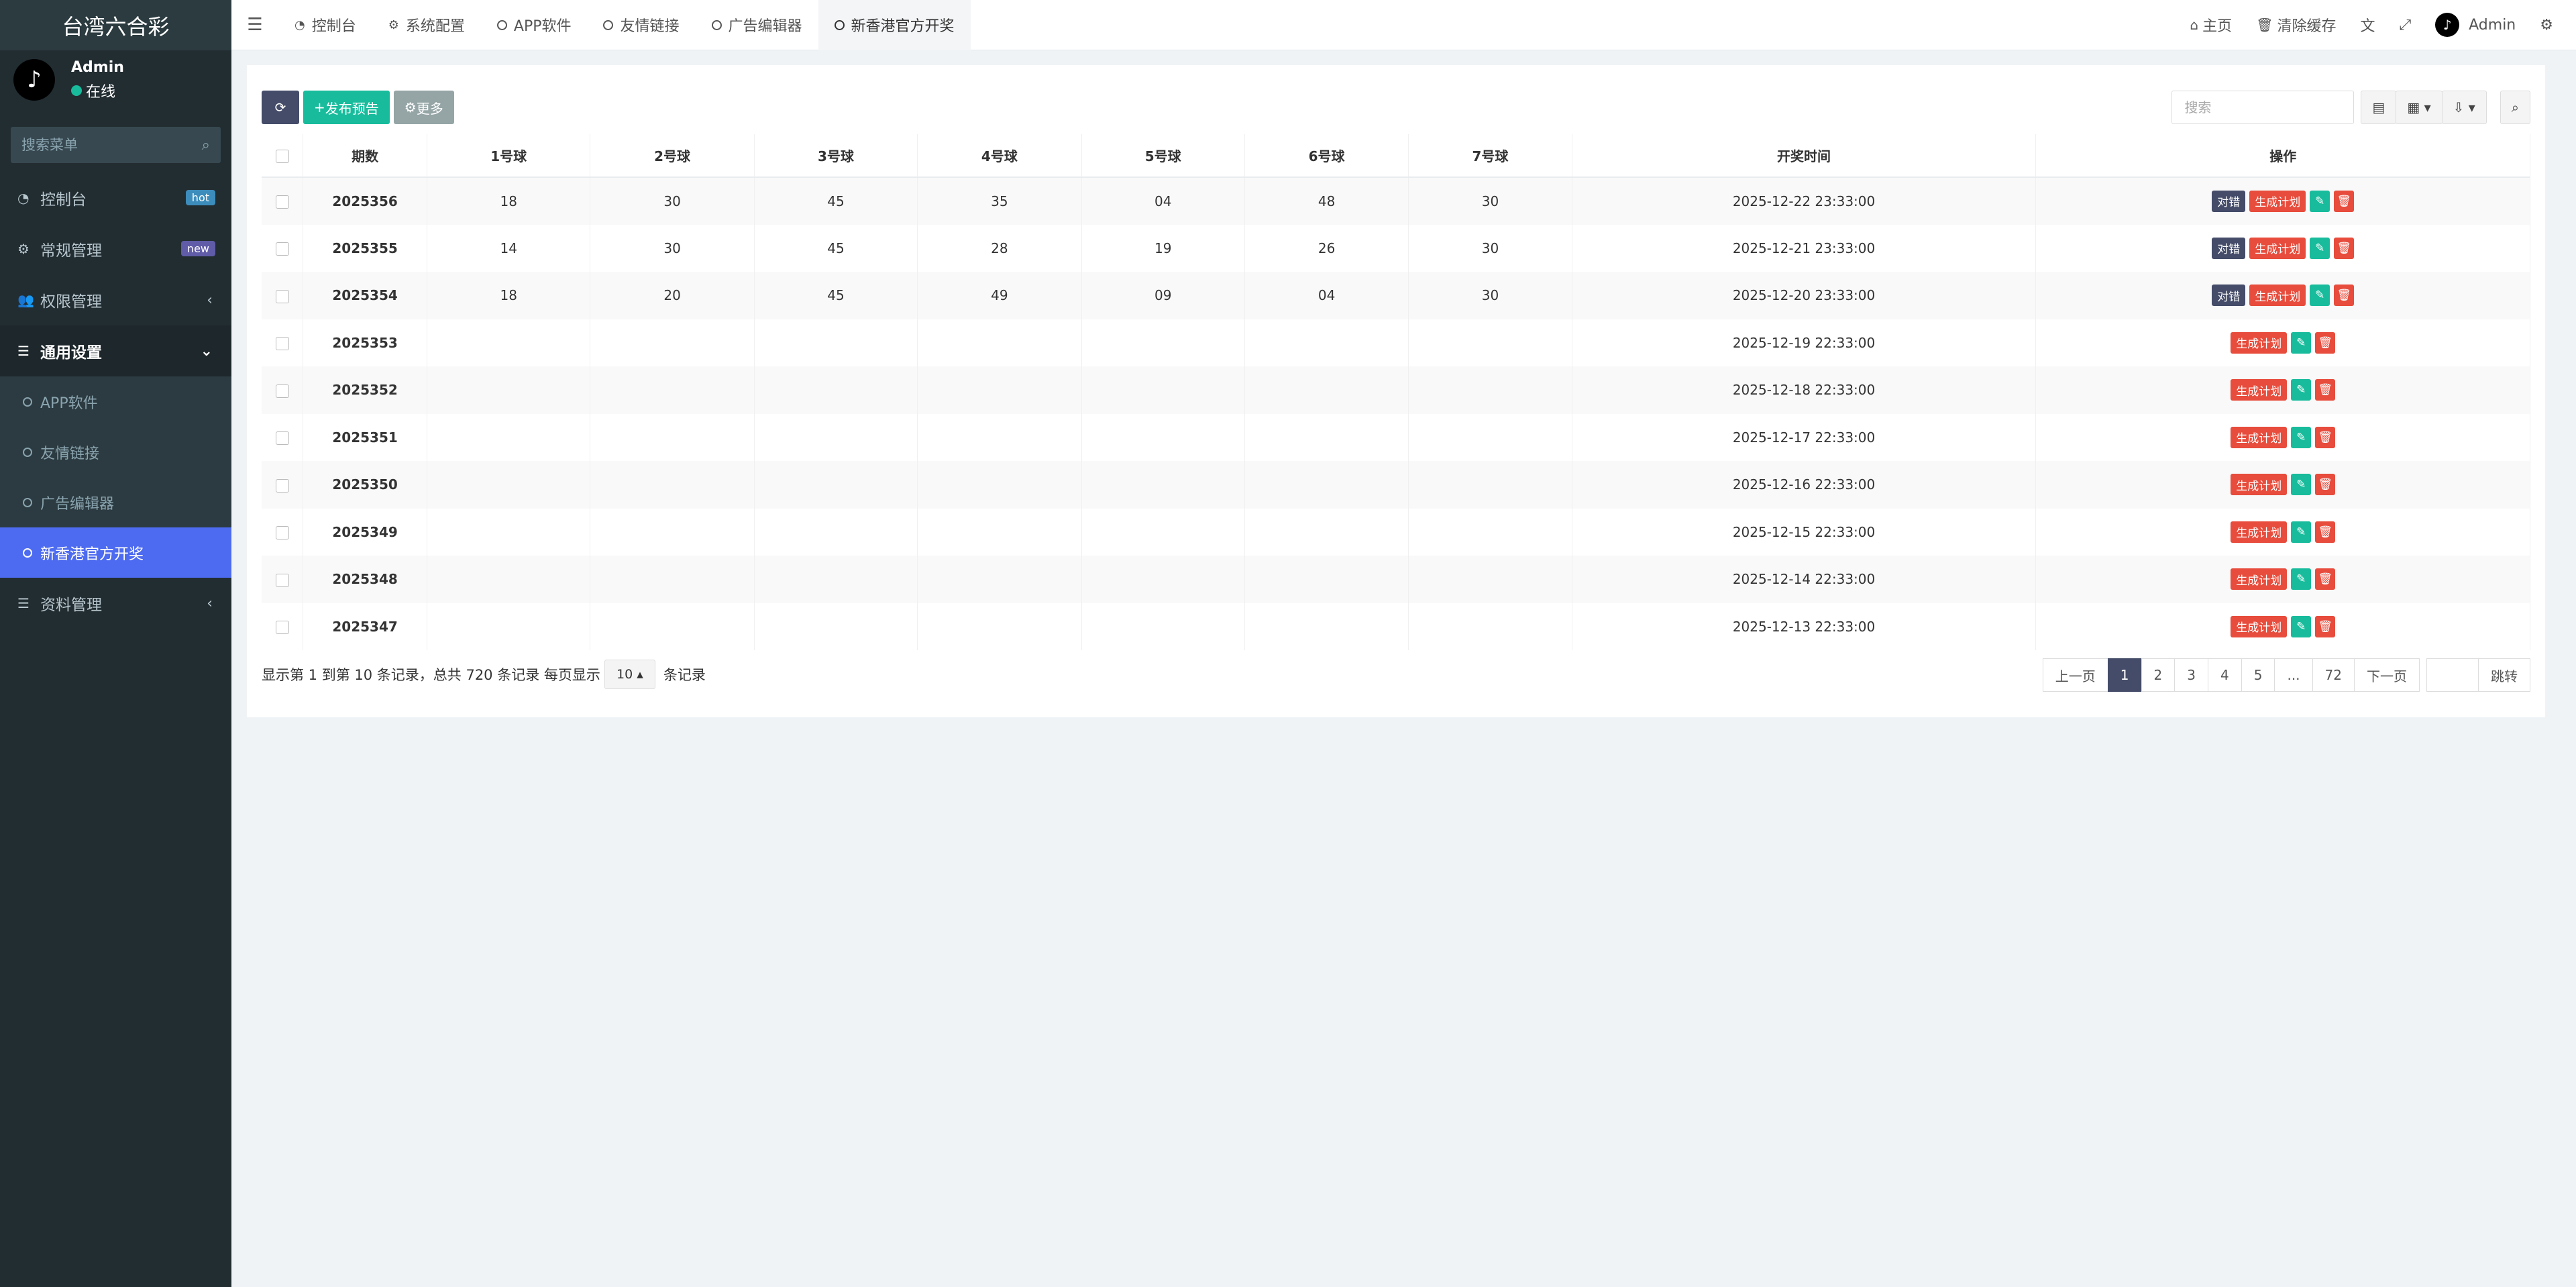  Describe the element at coordinates (2225, 675) in the screenshot. I see `page-4-button: 4` at that location.